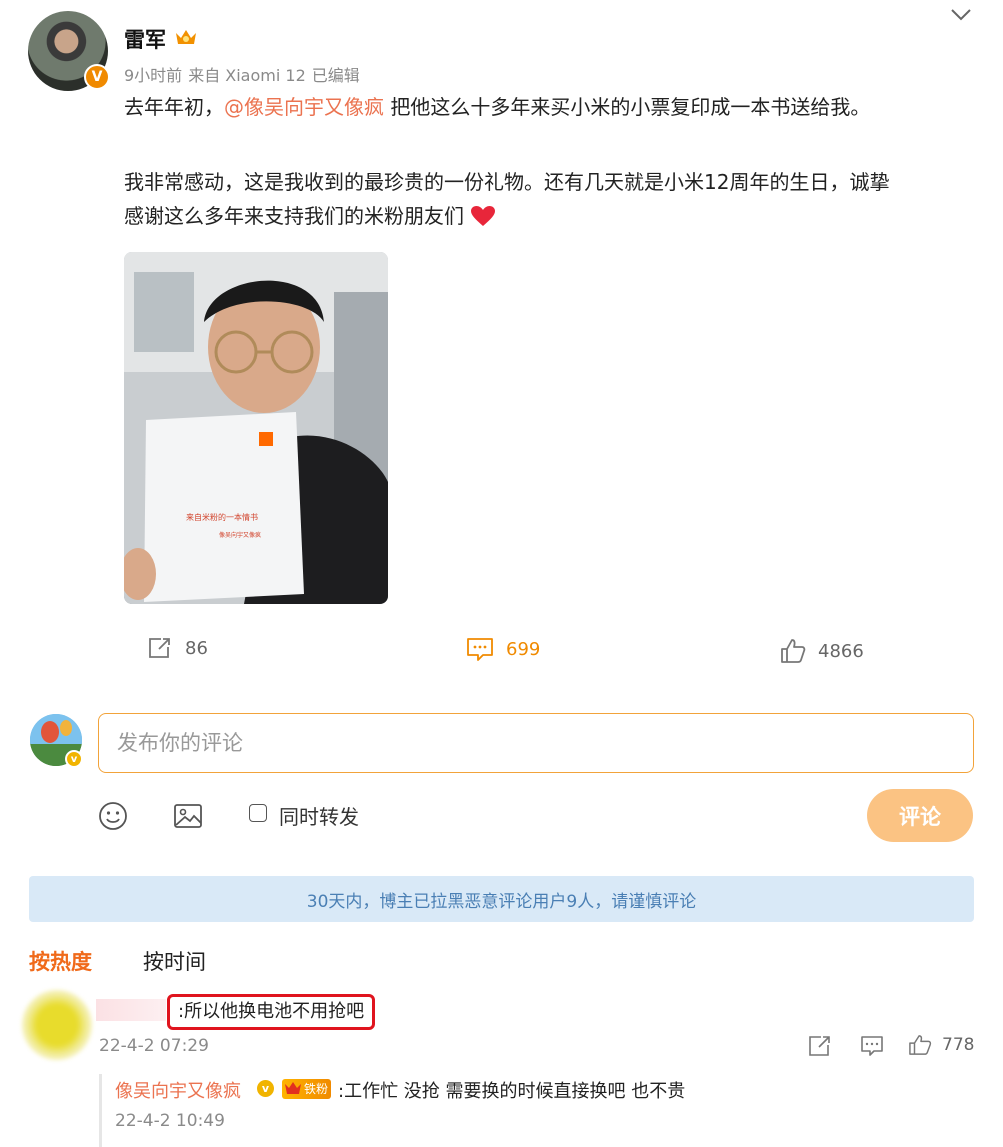 This screenshot has height=1147, width=1003. Describe the element at coordinates (294, 216) in the screenshot. I see `post-text-line-3-text: 感谢这么多年来支持我们的米粉朋友们` at that location.